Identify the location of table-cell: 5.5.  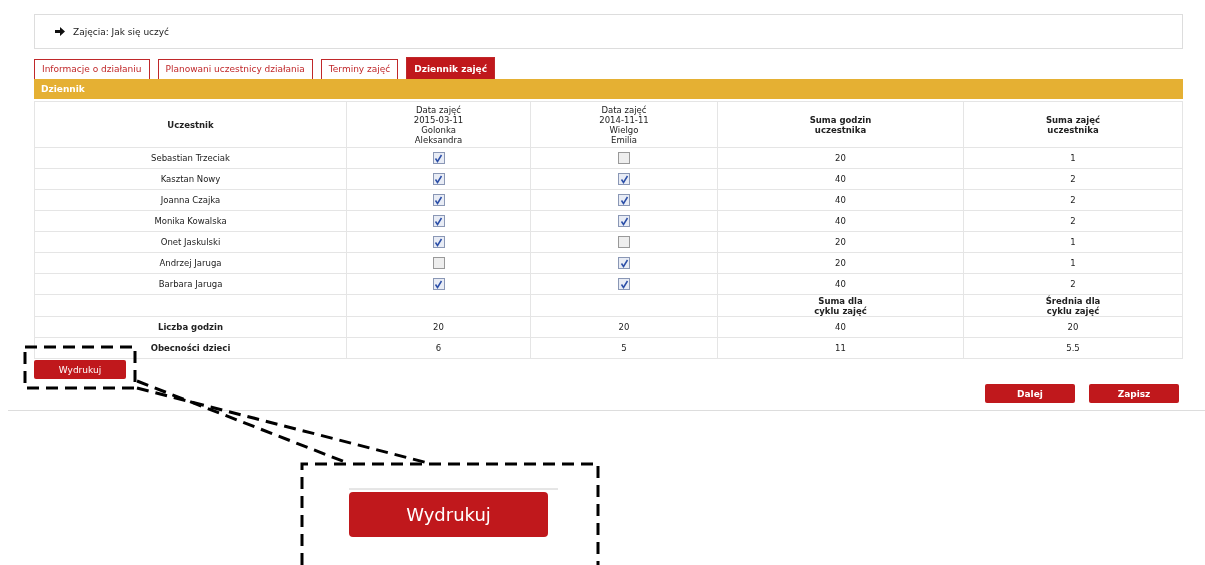
(1073, 348).